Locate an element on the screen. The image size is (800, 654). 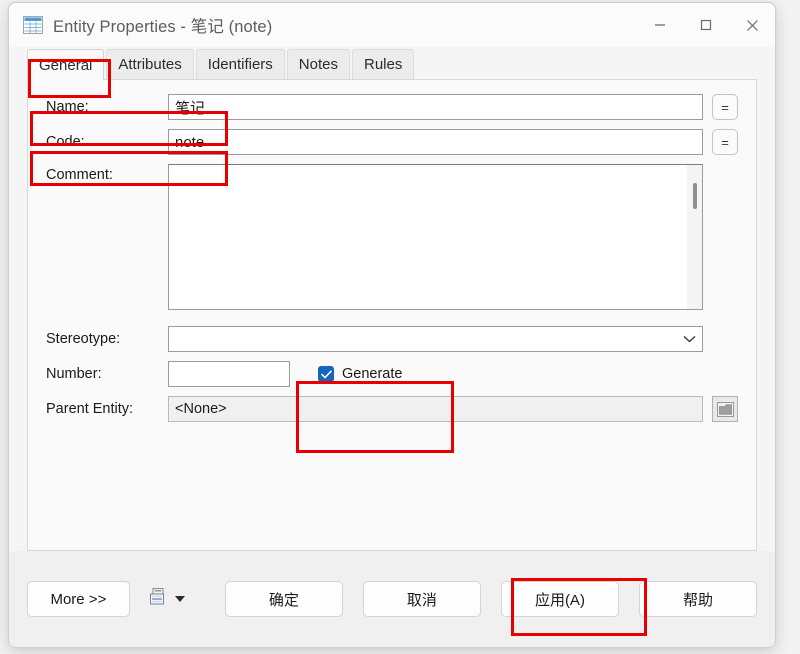
comment-label: Comment: is located at coordinates (79, 175).